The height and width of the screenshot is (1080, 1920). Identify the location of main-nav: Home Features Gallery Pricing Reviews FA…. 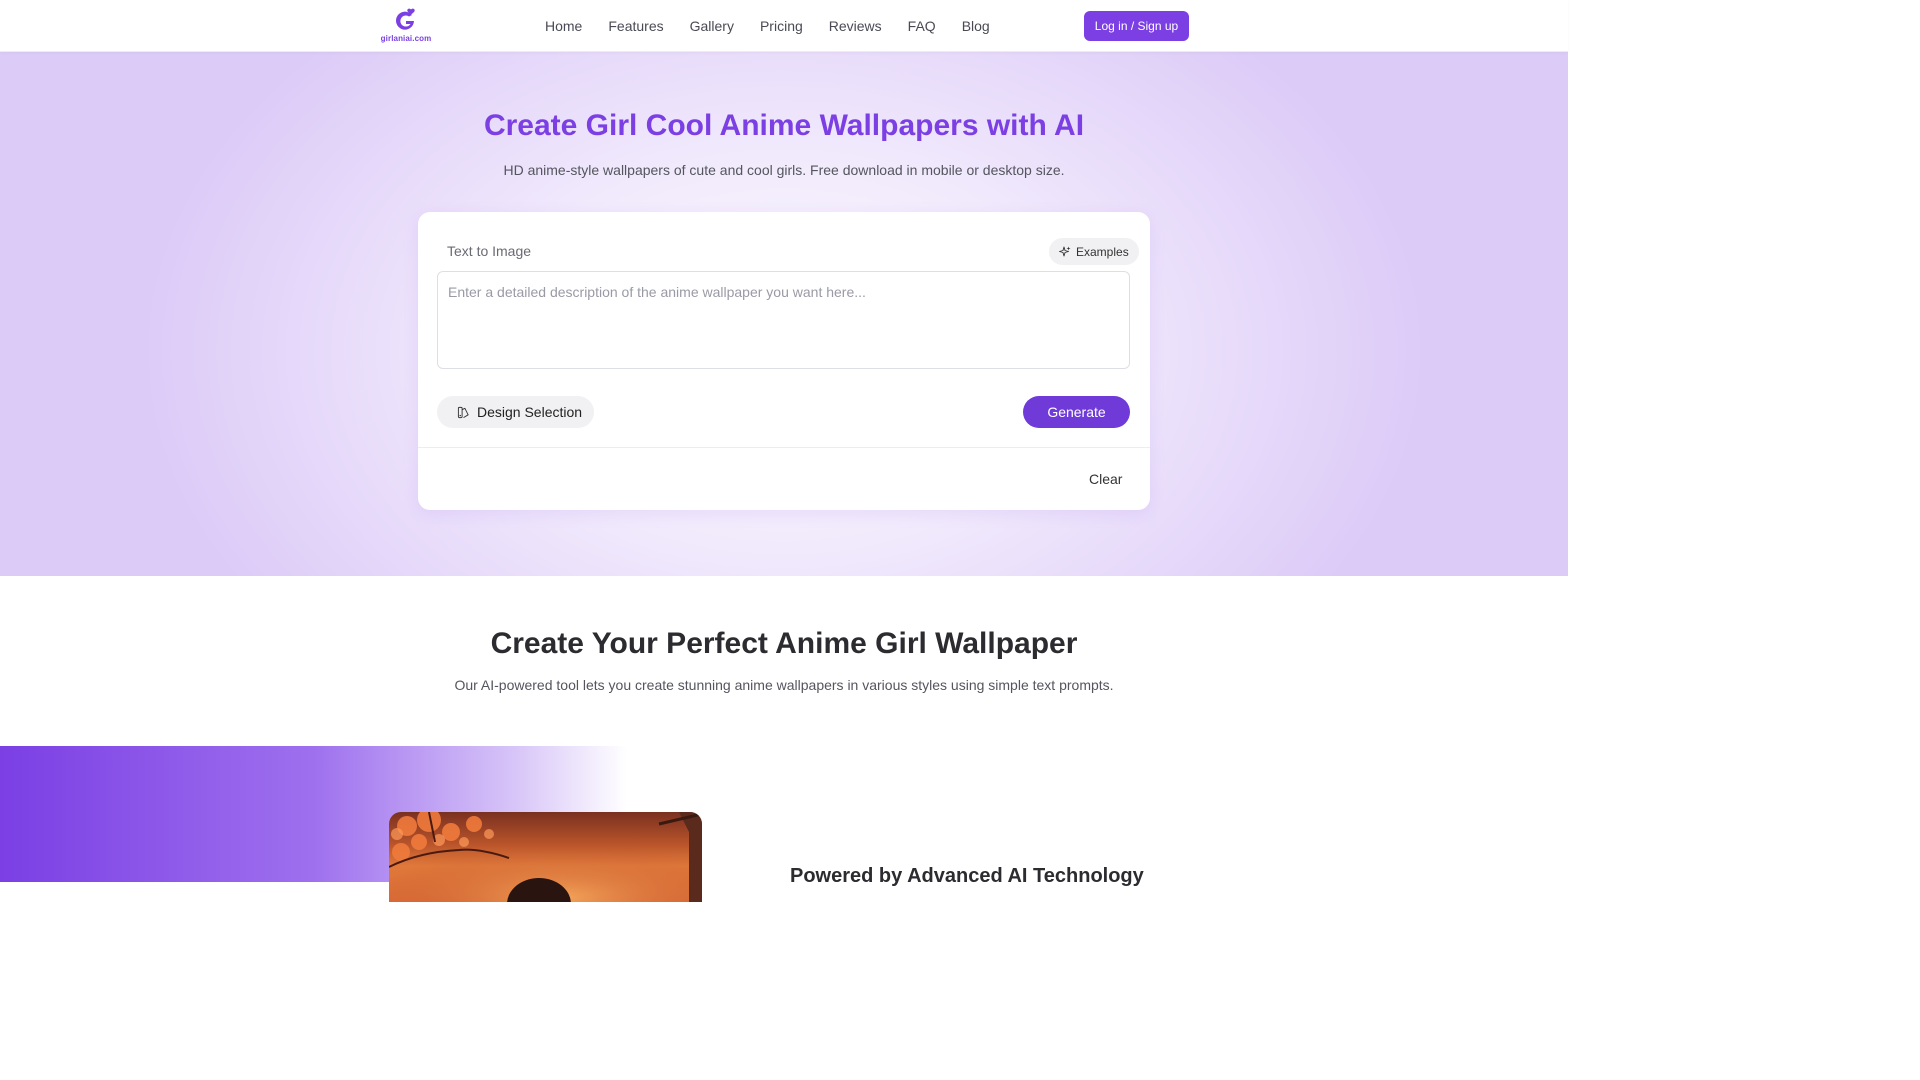
(767, 26).